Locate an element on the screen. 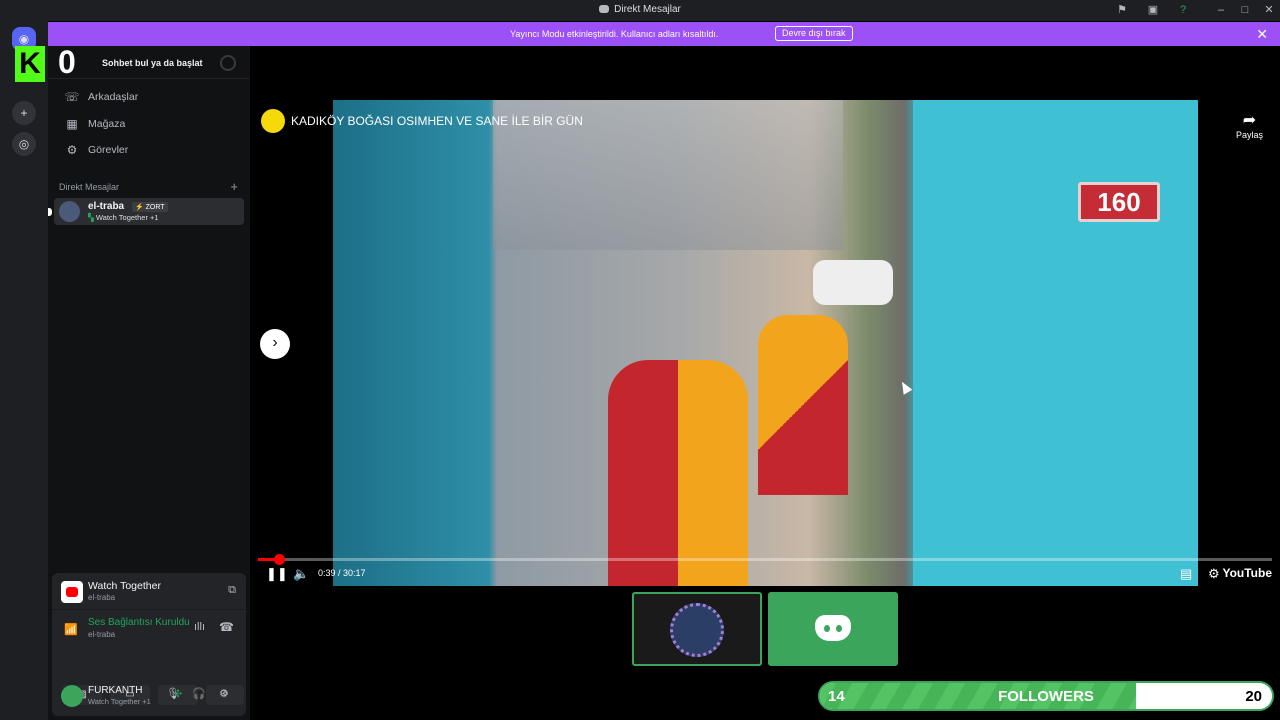 The width and height of the screenshot is (1280, 720). progress-knob is located at coordinates (280, 559).